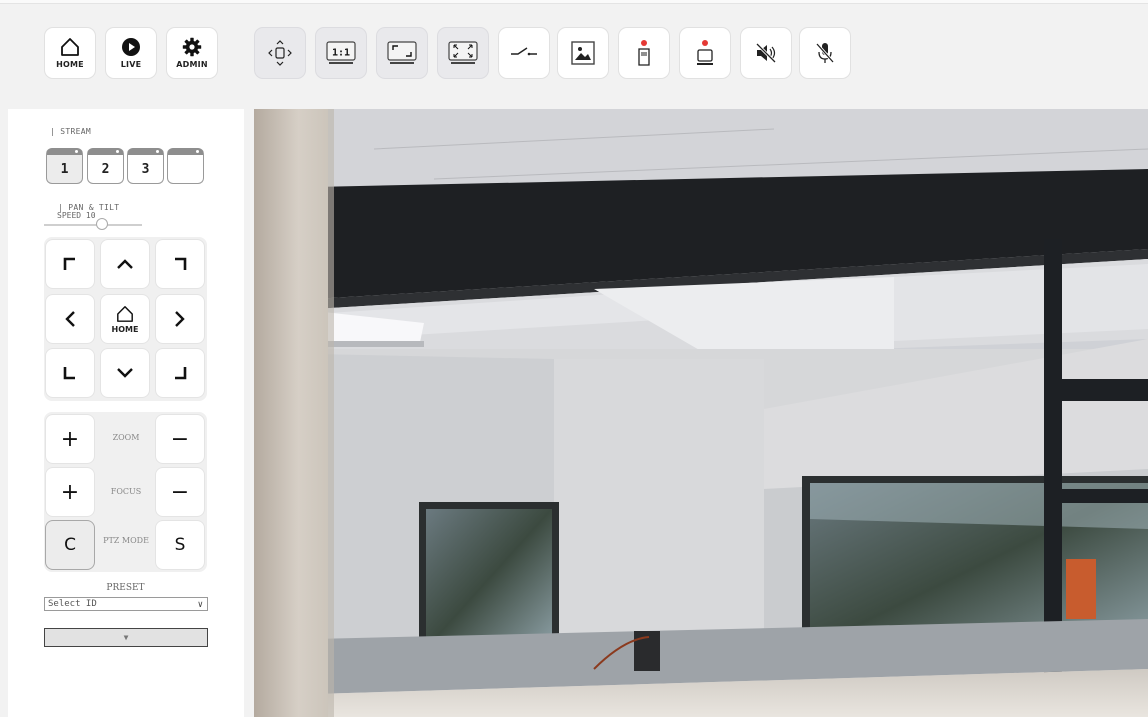 Image resolution: width=1148 pixels, height=717 pixels. I want to click on actual-size-label: 1:1, so click(341, 53).